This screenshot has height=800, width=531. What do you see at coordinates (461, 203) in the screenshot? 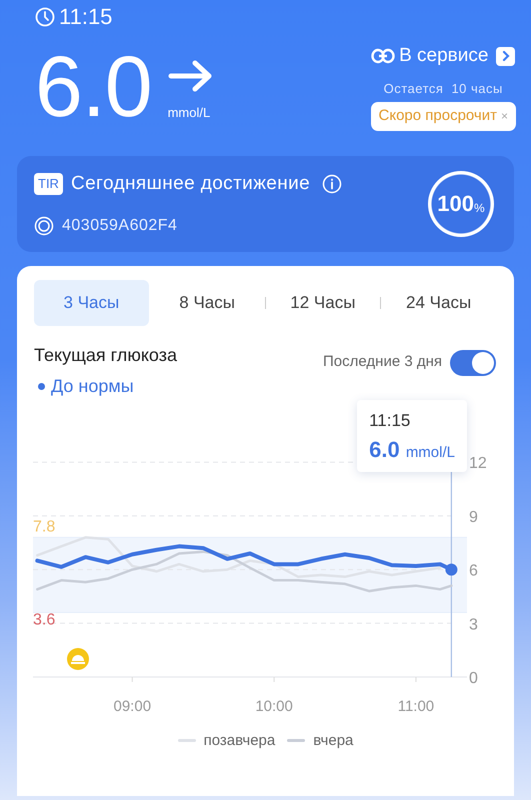
I see `tir-ring: 100%` at bounding box center [461, 203].